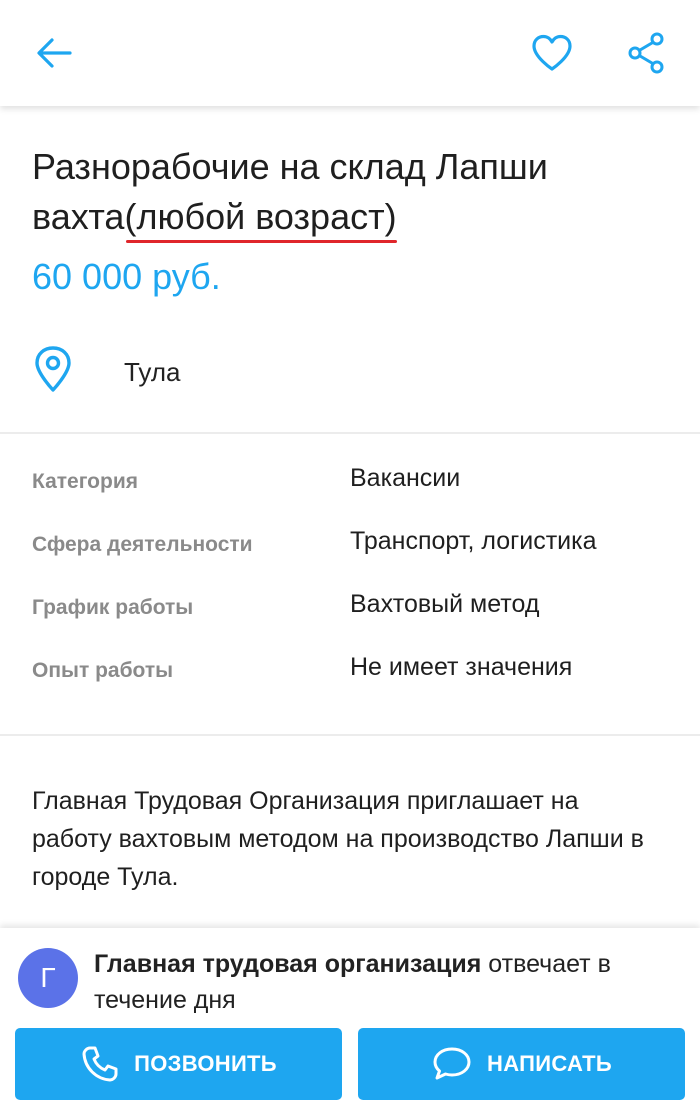  I want to click on heart-outline-icon, so click(552, 52).